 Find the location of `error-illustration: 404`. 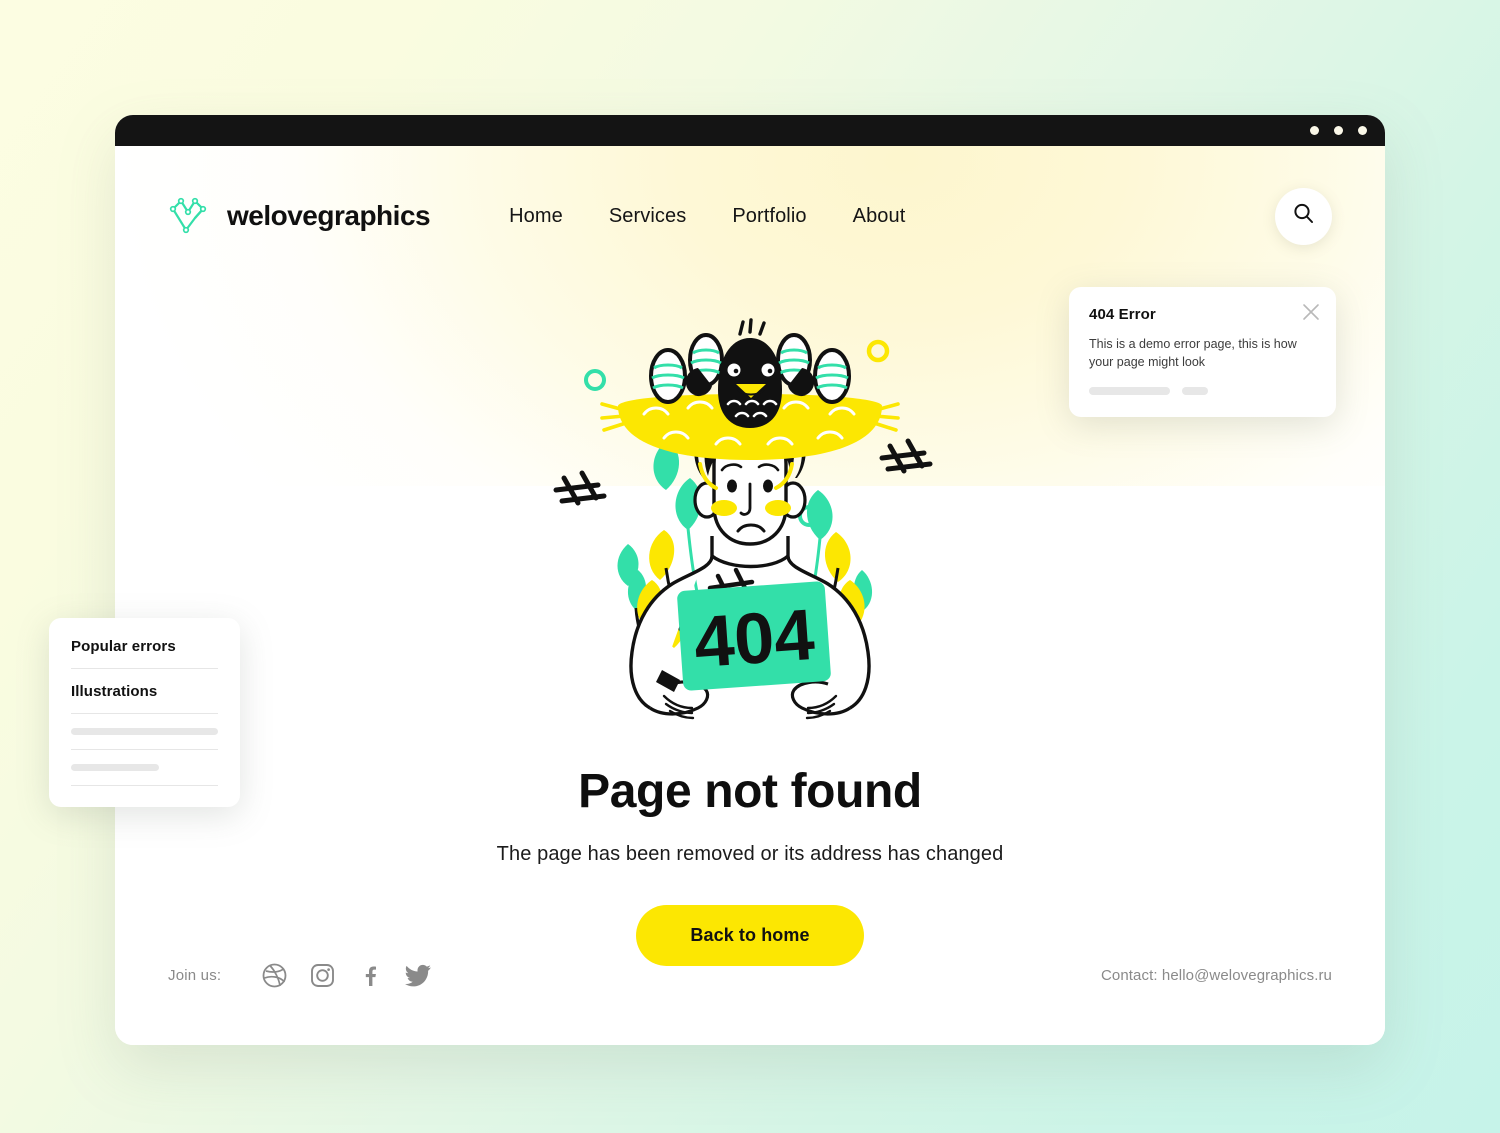

error-illustration: 404 is located at coordinates (750, 525).